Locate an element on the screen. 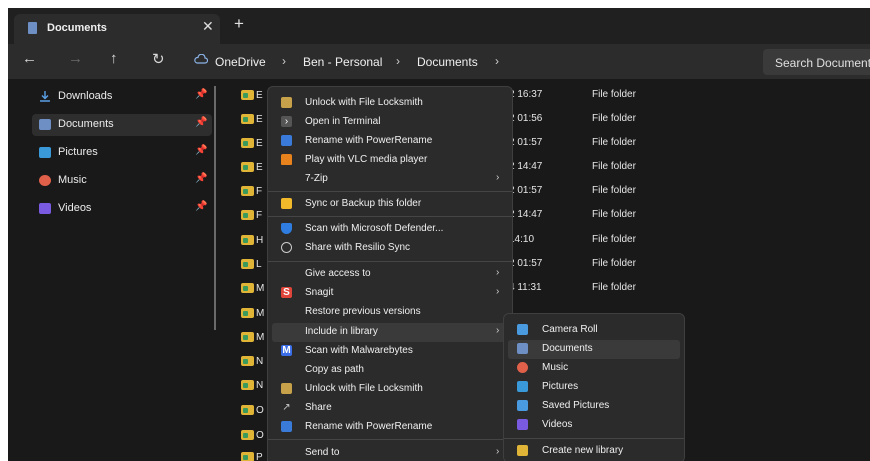  close-tab-button: ✕ is located at coordinates (208, 26).